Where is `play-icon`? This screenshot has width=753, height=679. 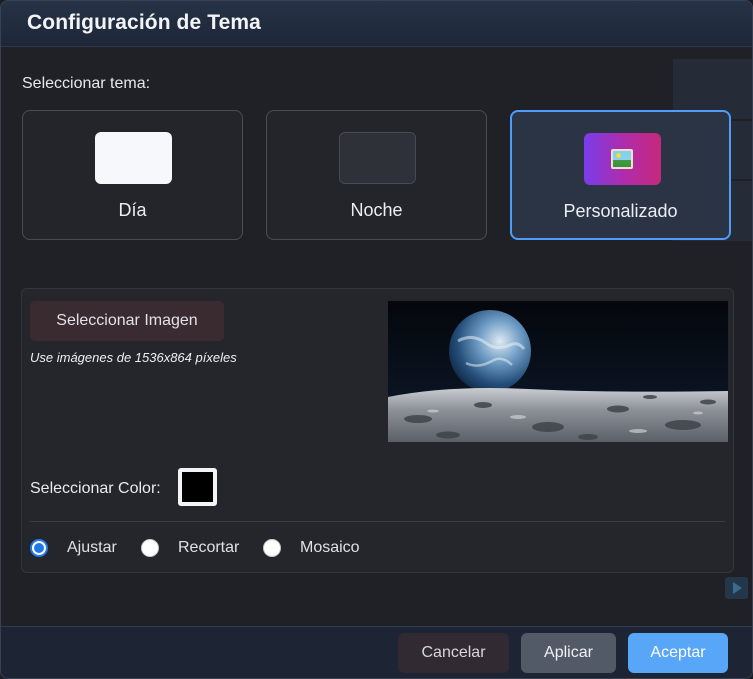
play-icon is located at coordinates (736, 588).